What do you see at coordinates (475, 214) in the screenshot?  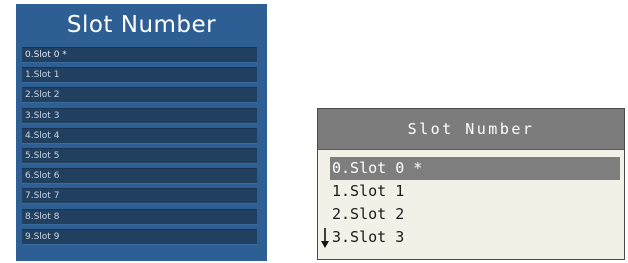 I see `lcd-slot-item-2: 2.Slot 2` at bounding box center [475, 214].